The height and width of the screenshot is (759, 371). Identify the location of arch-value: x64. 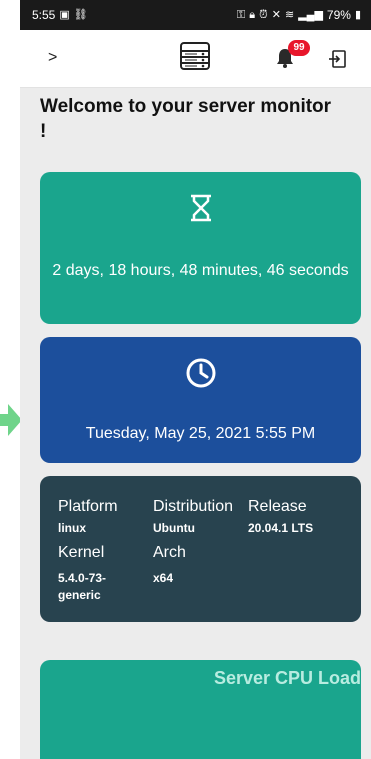
(163, 578).